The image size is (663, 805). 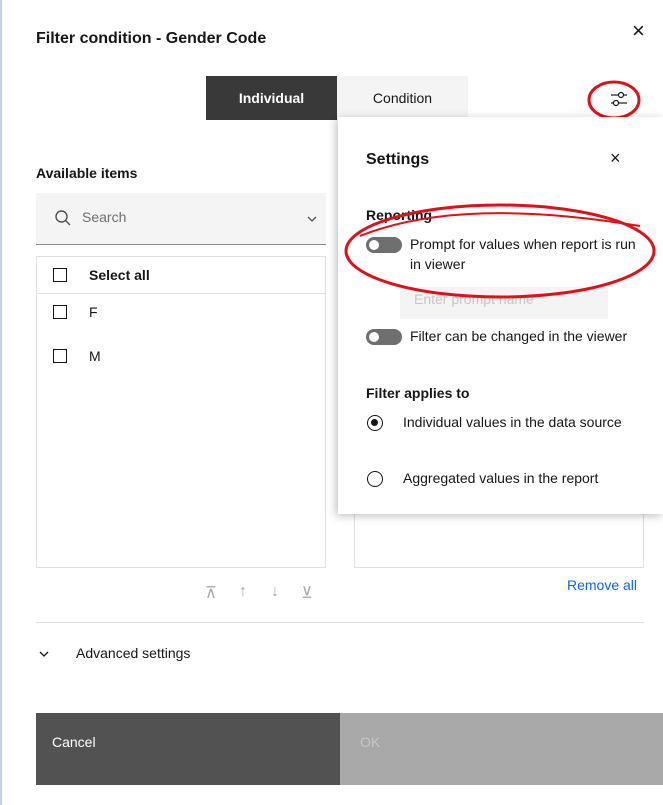 I want to click on radio-aggregated-values, so click(x=375, y=479).